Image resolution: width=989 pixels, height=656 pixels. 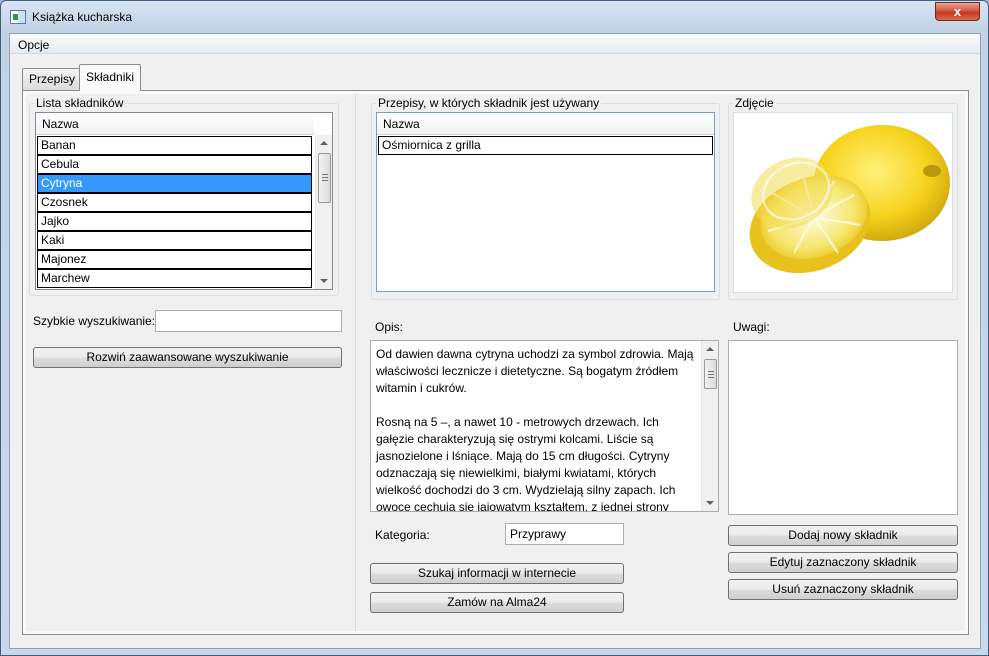 I want to click on list-item: Banan, so click(x=174, y=145).